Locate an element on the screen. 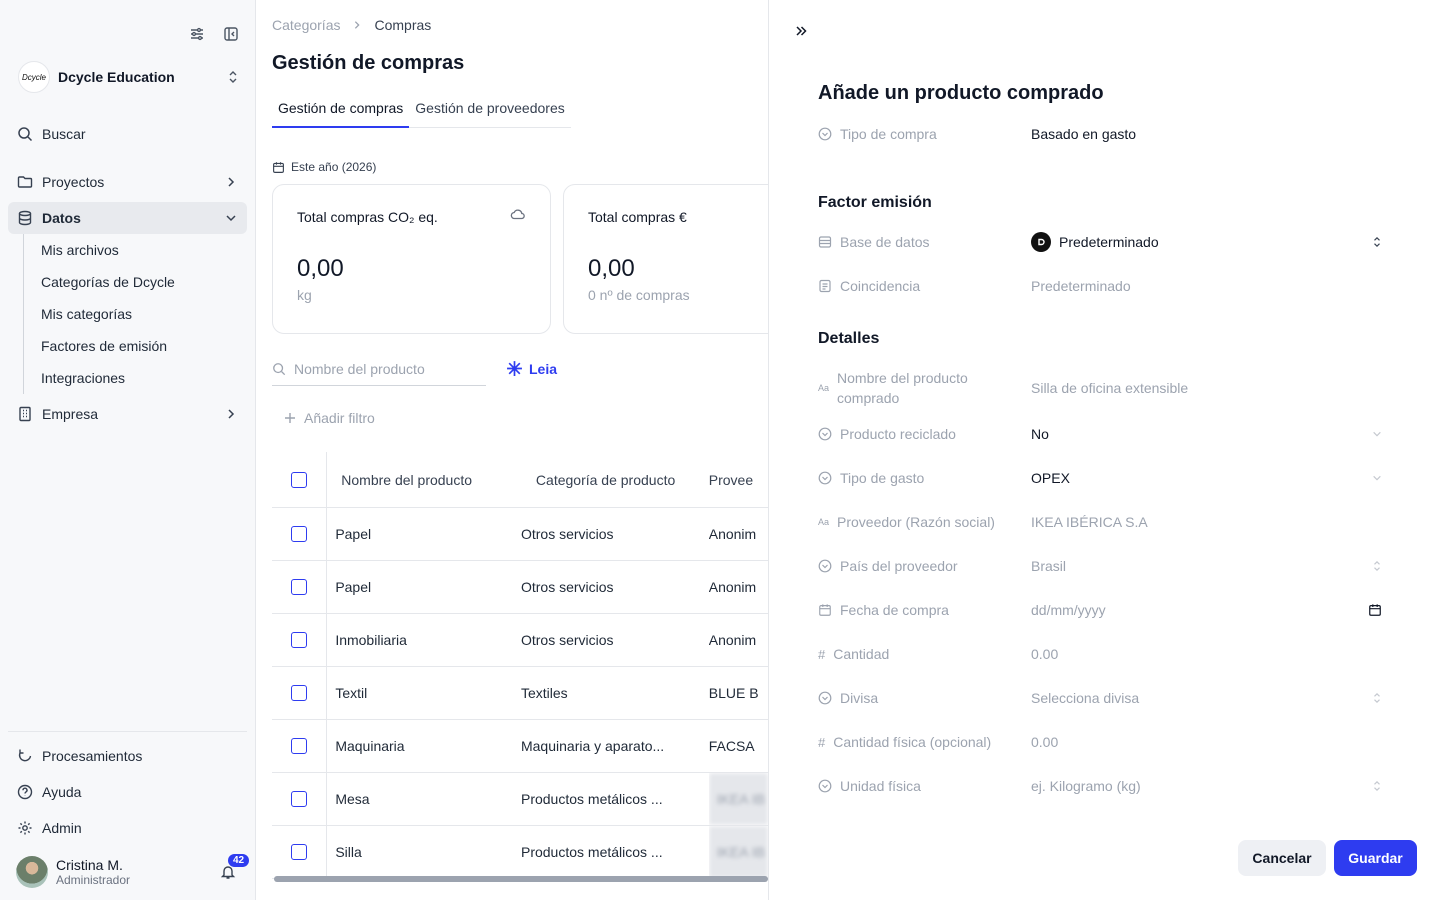  page-title: Gestión de compras is located at coordinates (368, 63).